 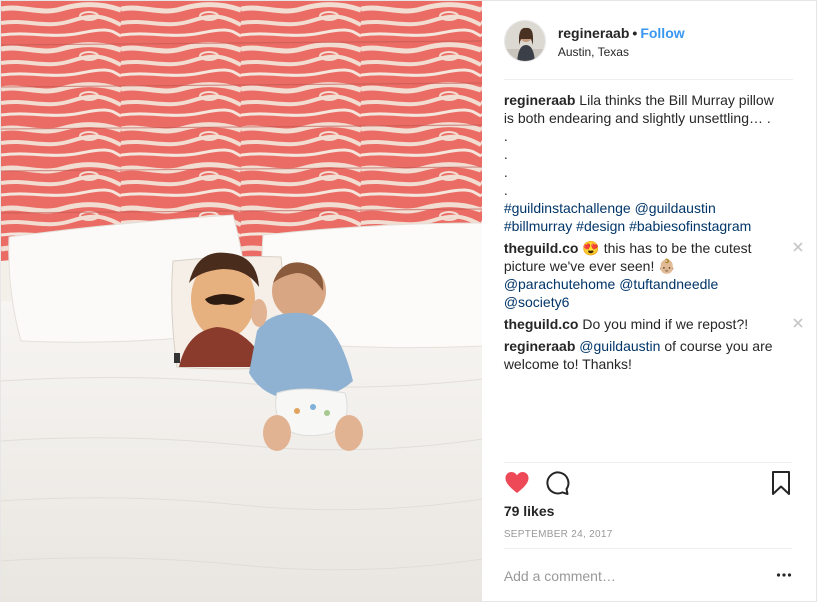 What do you see at coordinates (557, 483) in the screenshot?
I see `comment-bubble-icon` at bounding box center [557, 483].